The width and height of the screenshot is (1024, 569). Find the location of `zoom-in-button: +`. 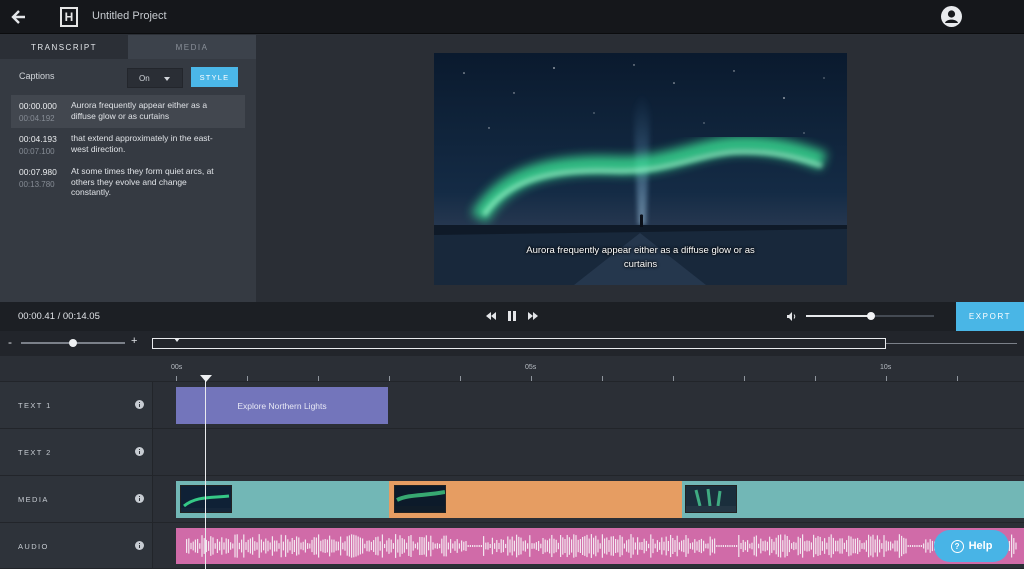

zoom-in-button: + is located at coordinates (134, 341).